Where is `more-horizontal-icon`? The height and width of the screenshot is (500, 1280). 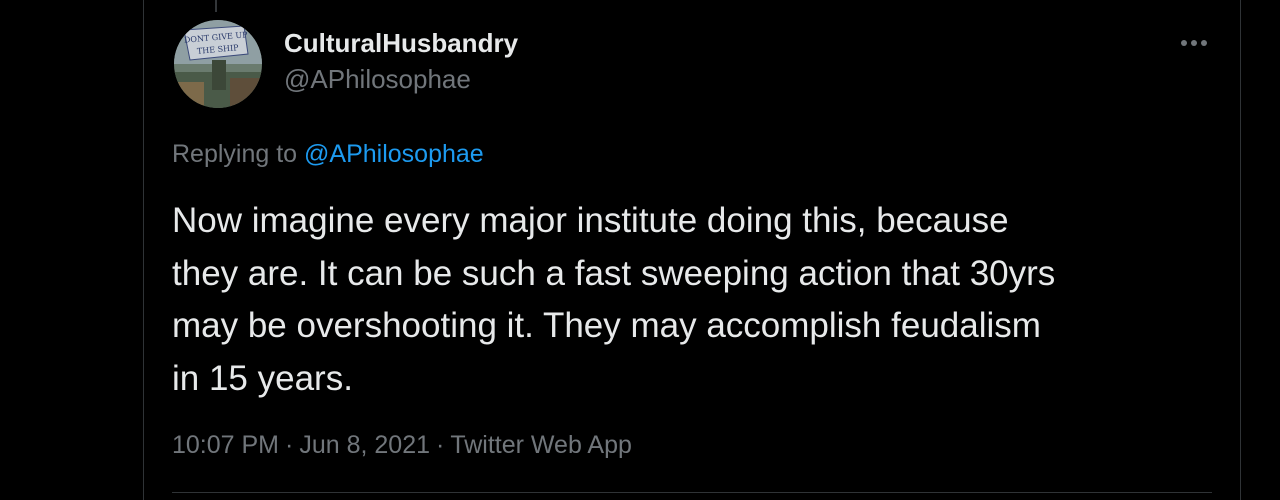 more-horizontal-icon is located at coordinates (1194, 43).